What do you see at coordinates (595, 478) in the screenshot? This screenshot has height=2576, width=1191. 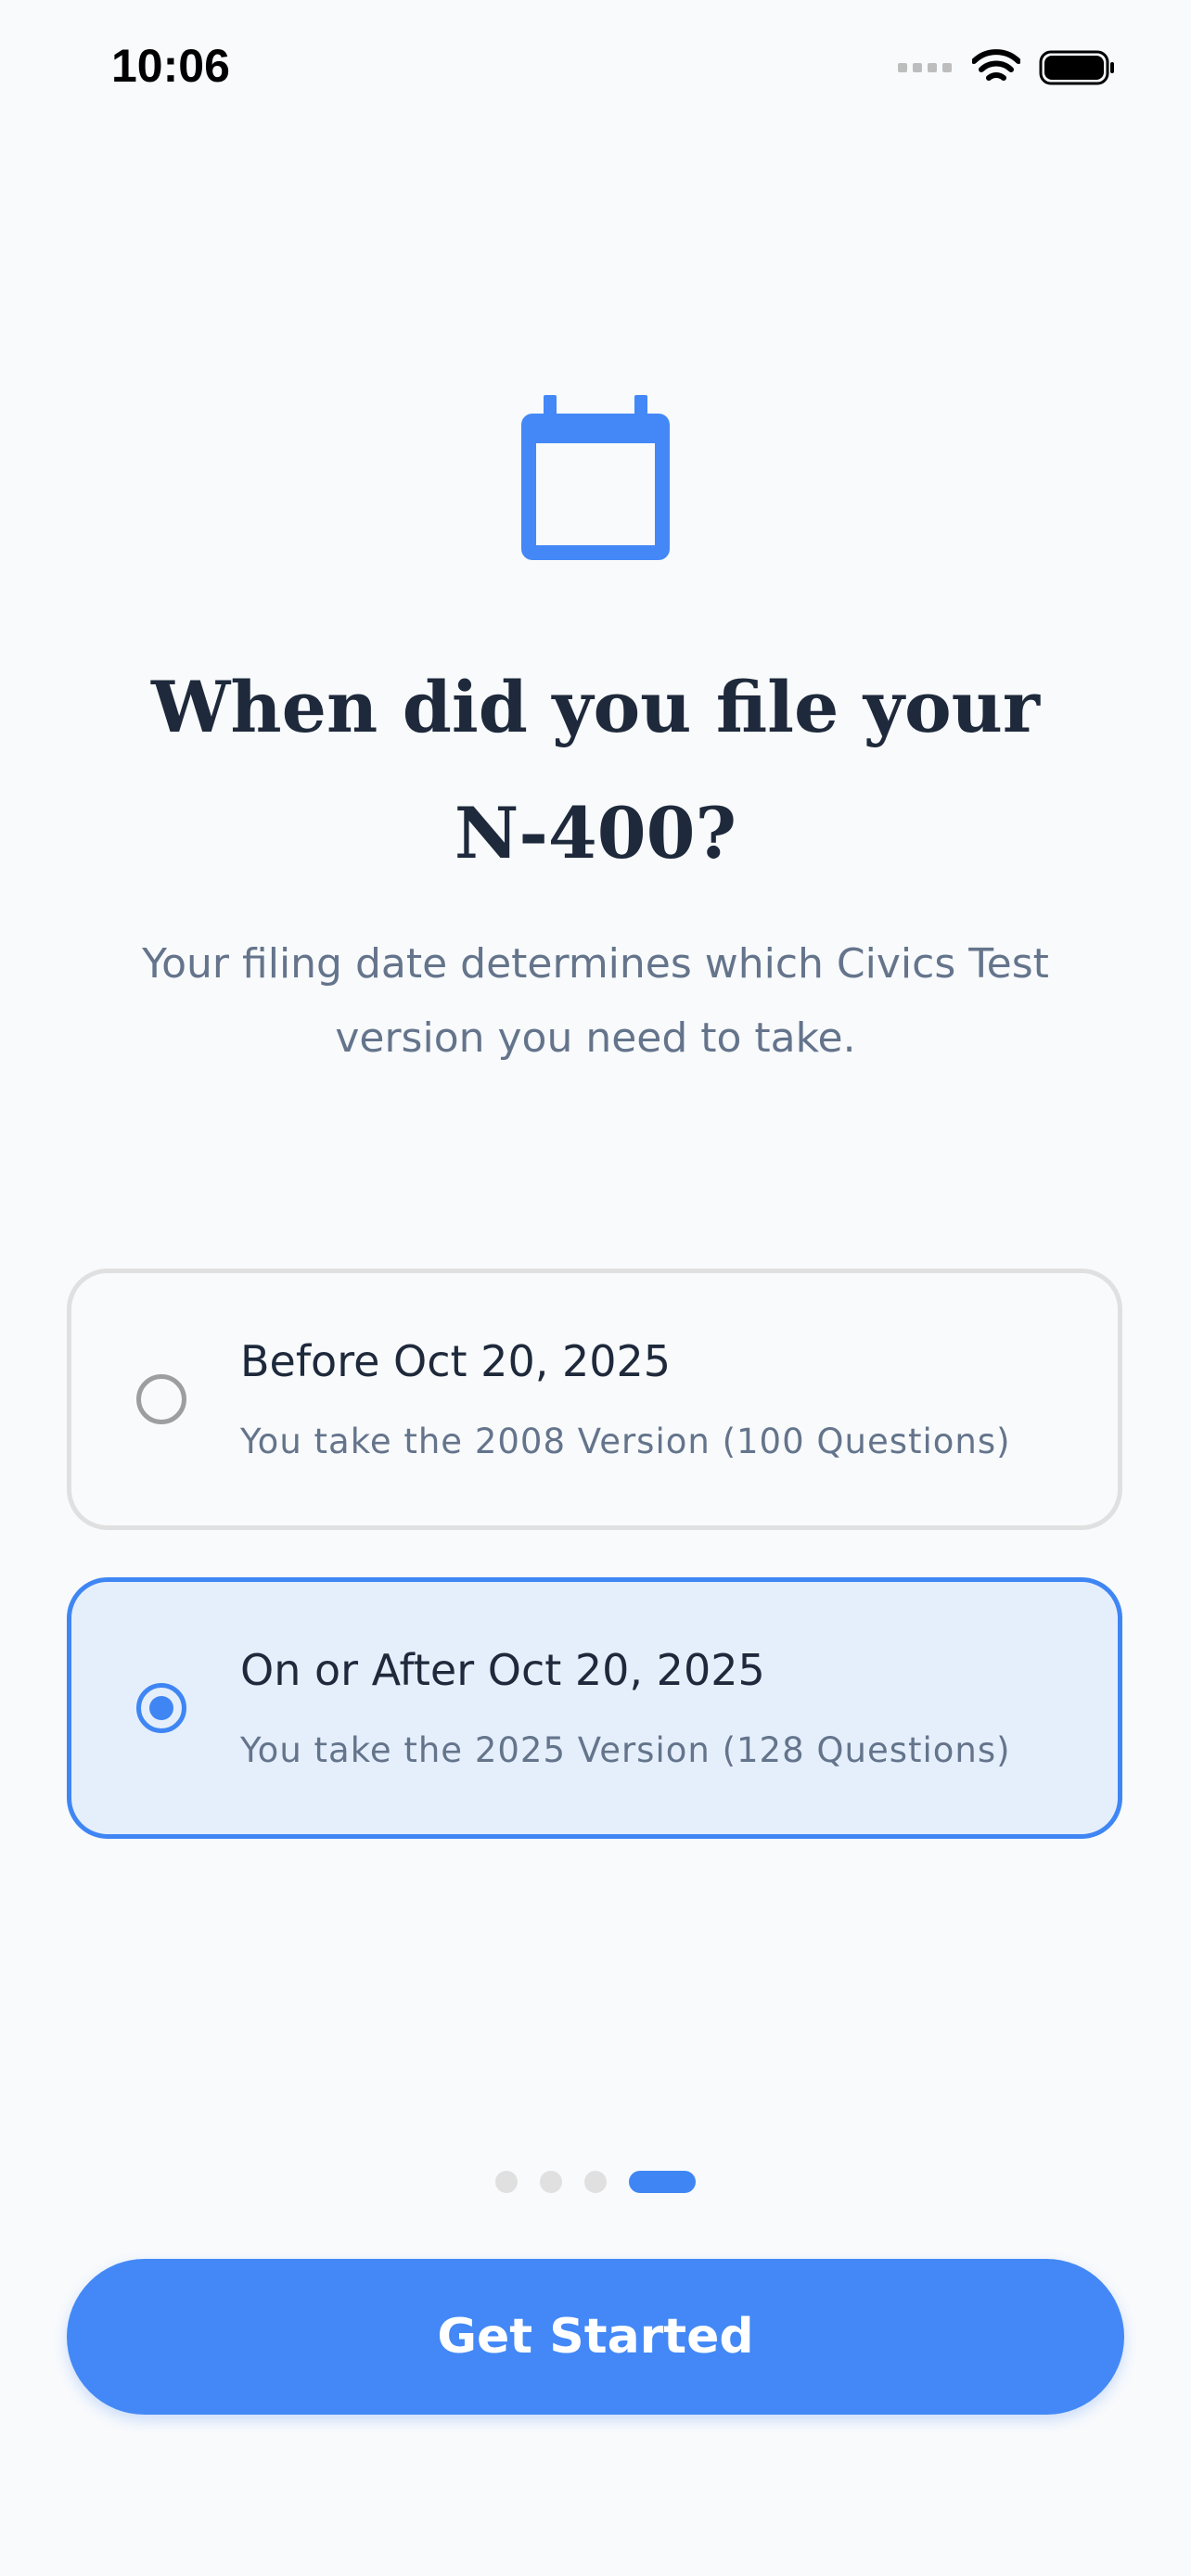 I see `calendar-icon` at bounding box center [595, 478].